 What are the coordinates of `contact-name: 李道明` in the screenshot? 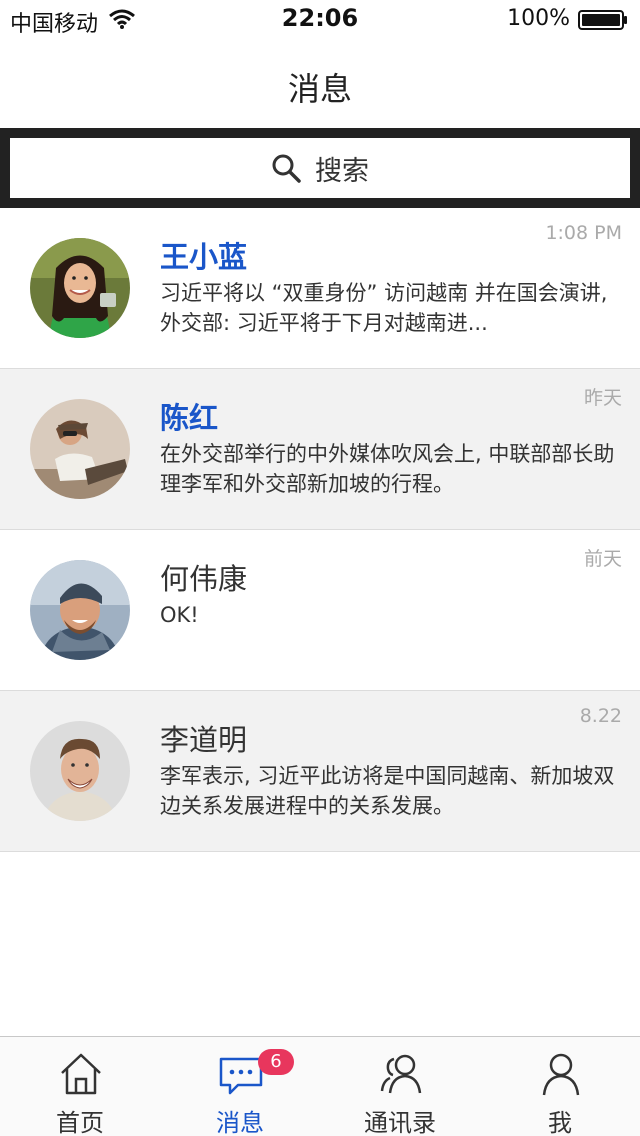 It's located at (204, 740).